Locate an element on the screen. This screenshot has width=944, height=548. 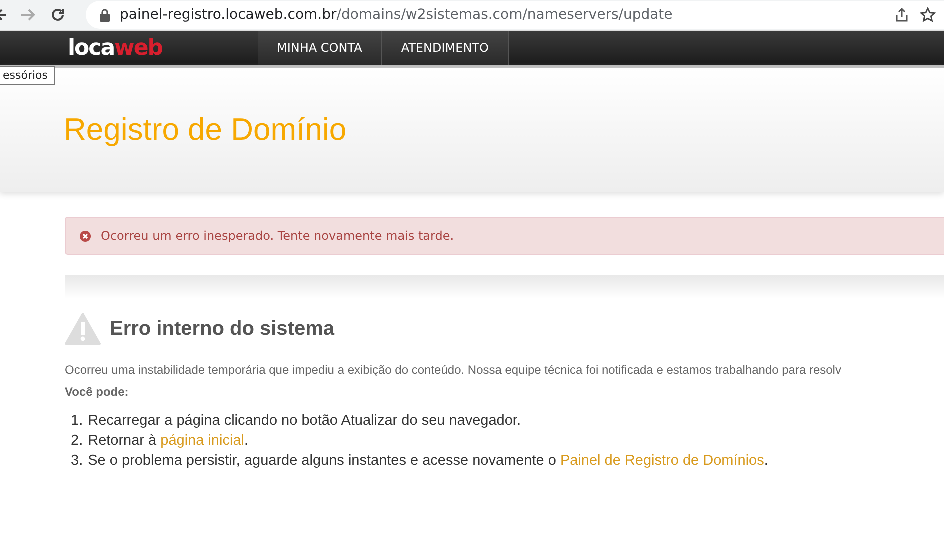
step-number: 2. is located at coordinates (77, 441).